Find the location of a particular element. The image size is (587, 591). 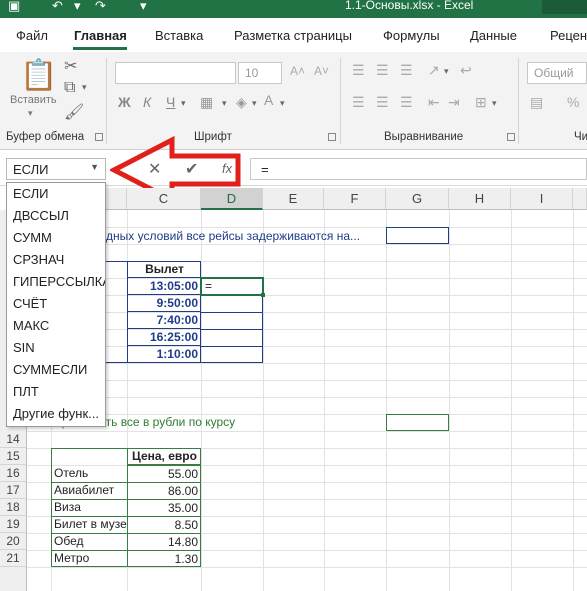

font-launcher-icon is located at coordinates (332, 137).